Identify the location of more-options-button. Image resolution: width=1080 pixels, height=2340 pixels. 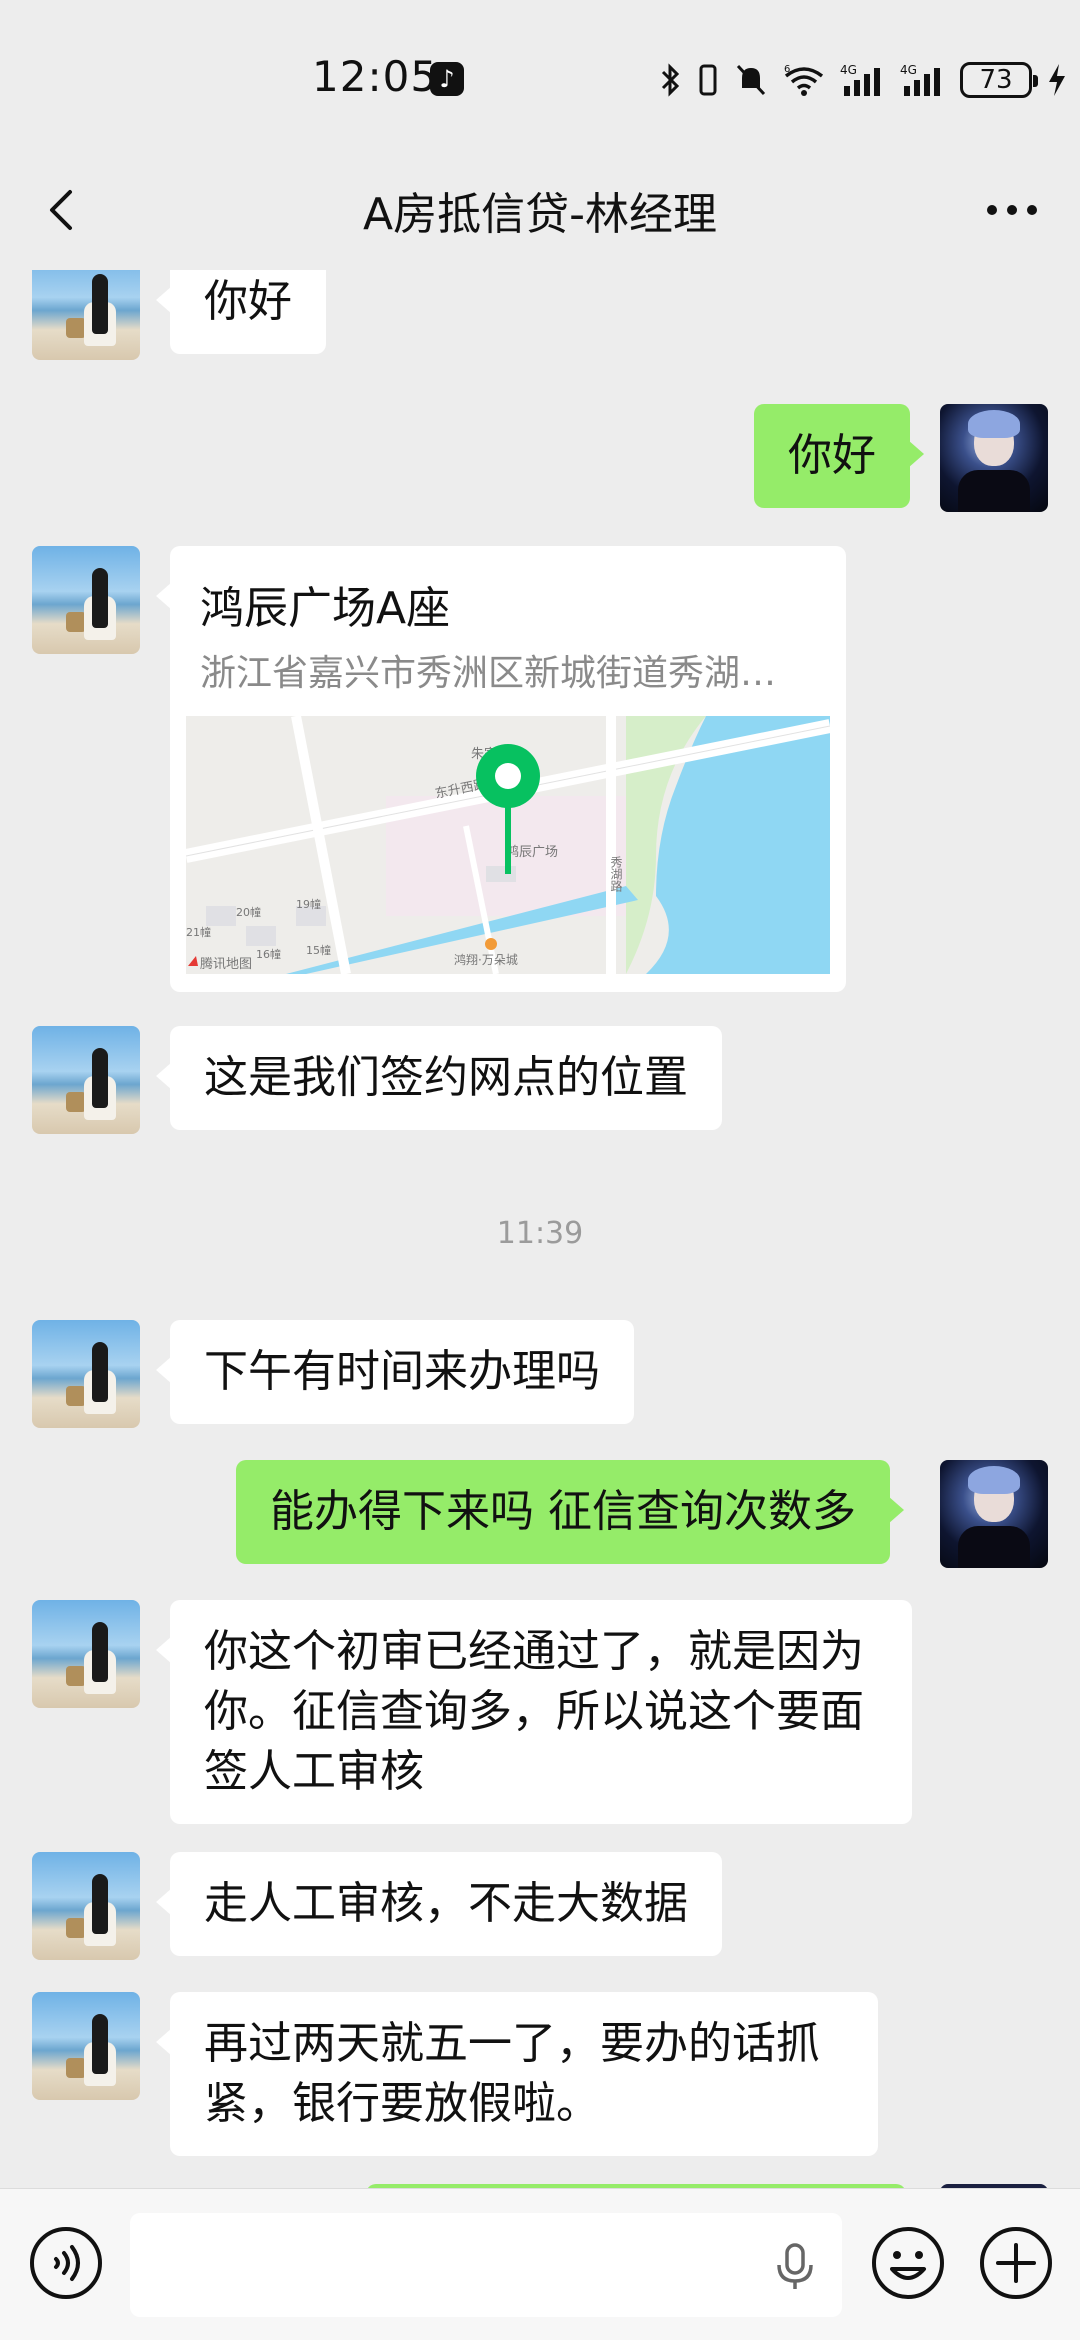
(1012, 210).